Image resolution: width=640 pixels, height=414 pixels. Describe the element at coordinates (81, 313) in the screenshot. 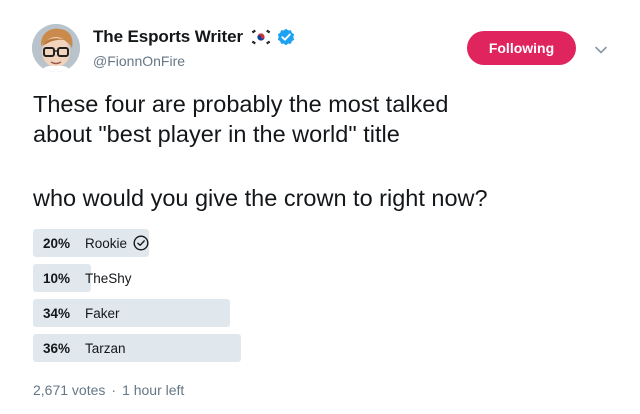

I see `poll-option-label-row: 34% Faker` at that location.